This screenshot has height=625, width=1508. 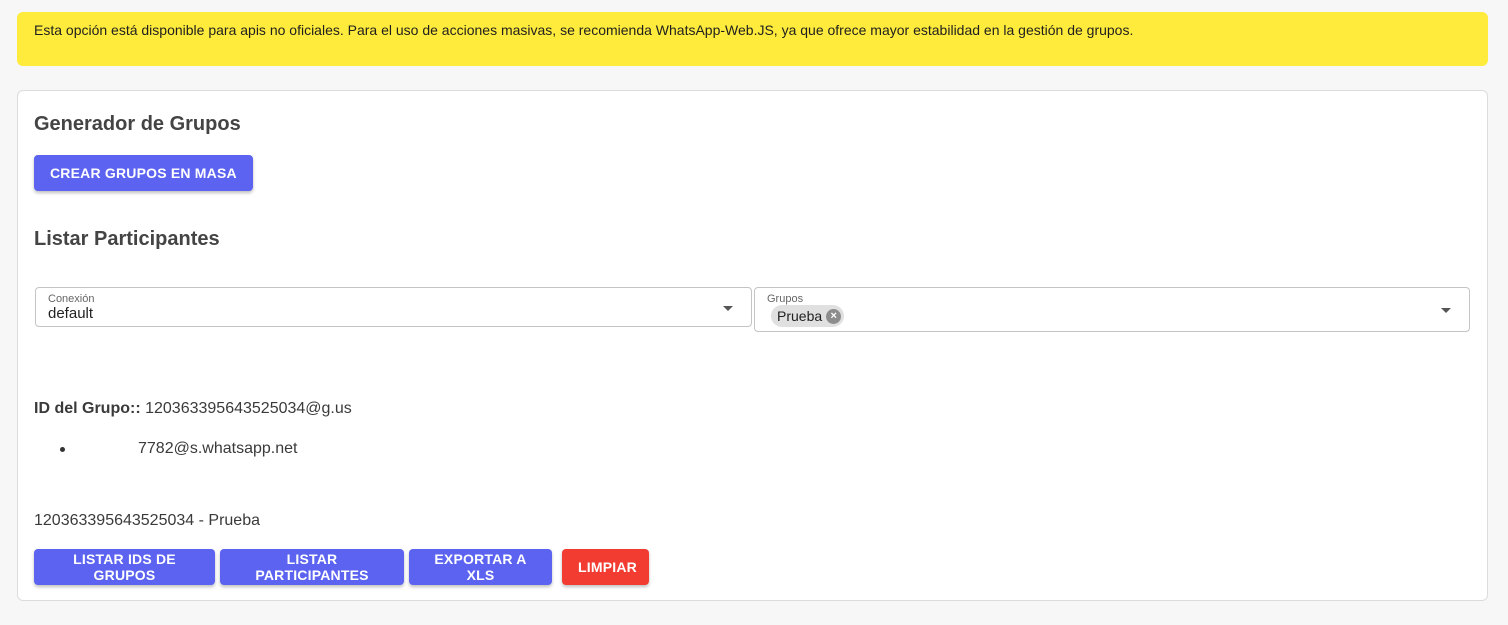 What do you see at coordinates (124, 567) in the screenshot?
I see `list-group-ids-button: Listar IDs de Grupos` at bounding box center [124, 567].